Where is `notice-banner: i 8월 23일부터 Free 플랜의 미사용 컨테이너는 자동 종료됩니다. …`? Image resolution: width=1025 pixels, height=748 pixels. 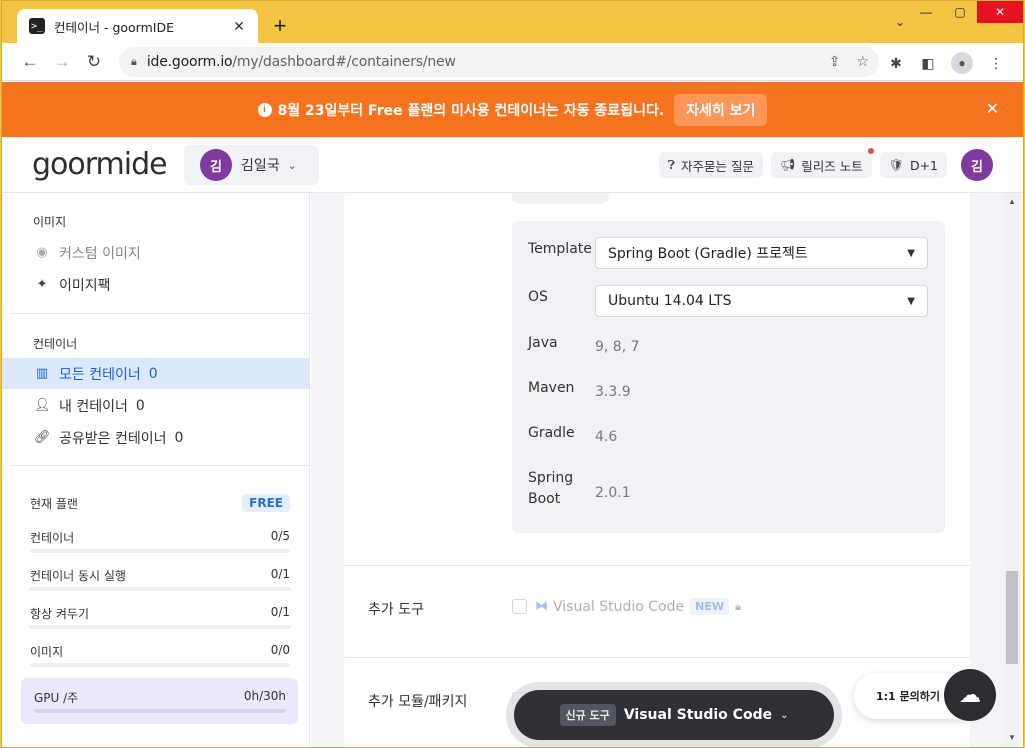 notice-banner: i 8월 23일부터 Free 플랜의 미사용 컨테이너는 자동 종료됩니다. … is located at coordinates (512, 109).